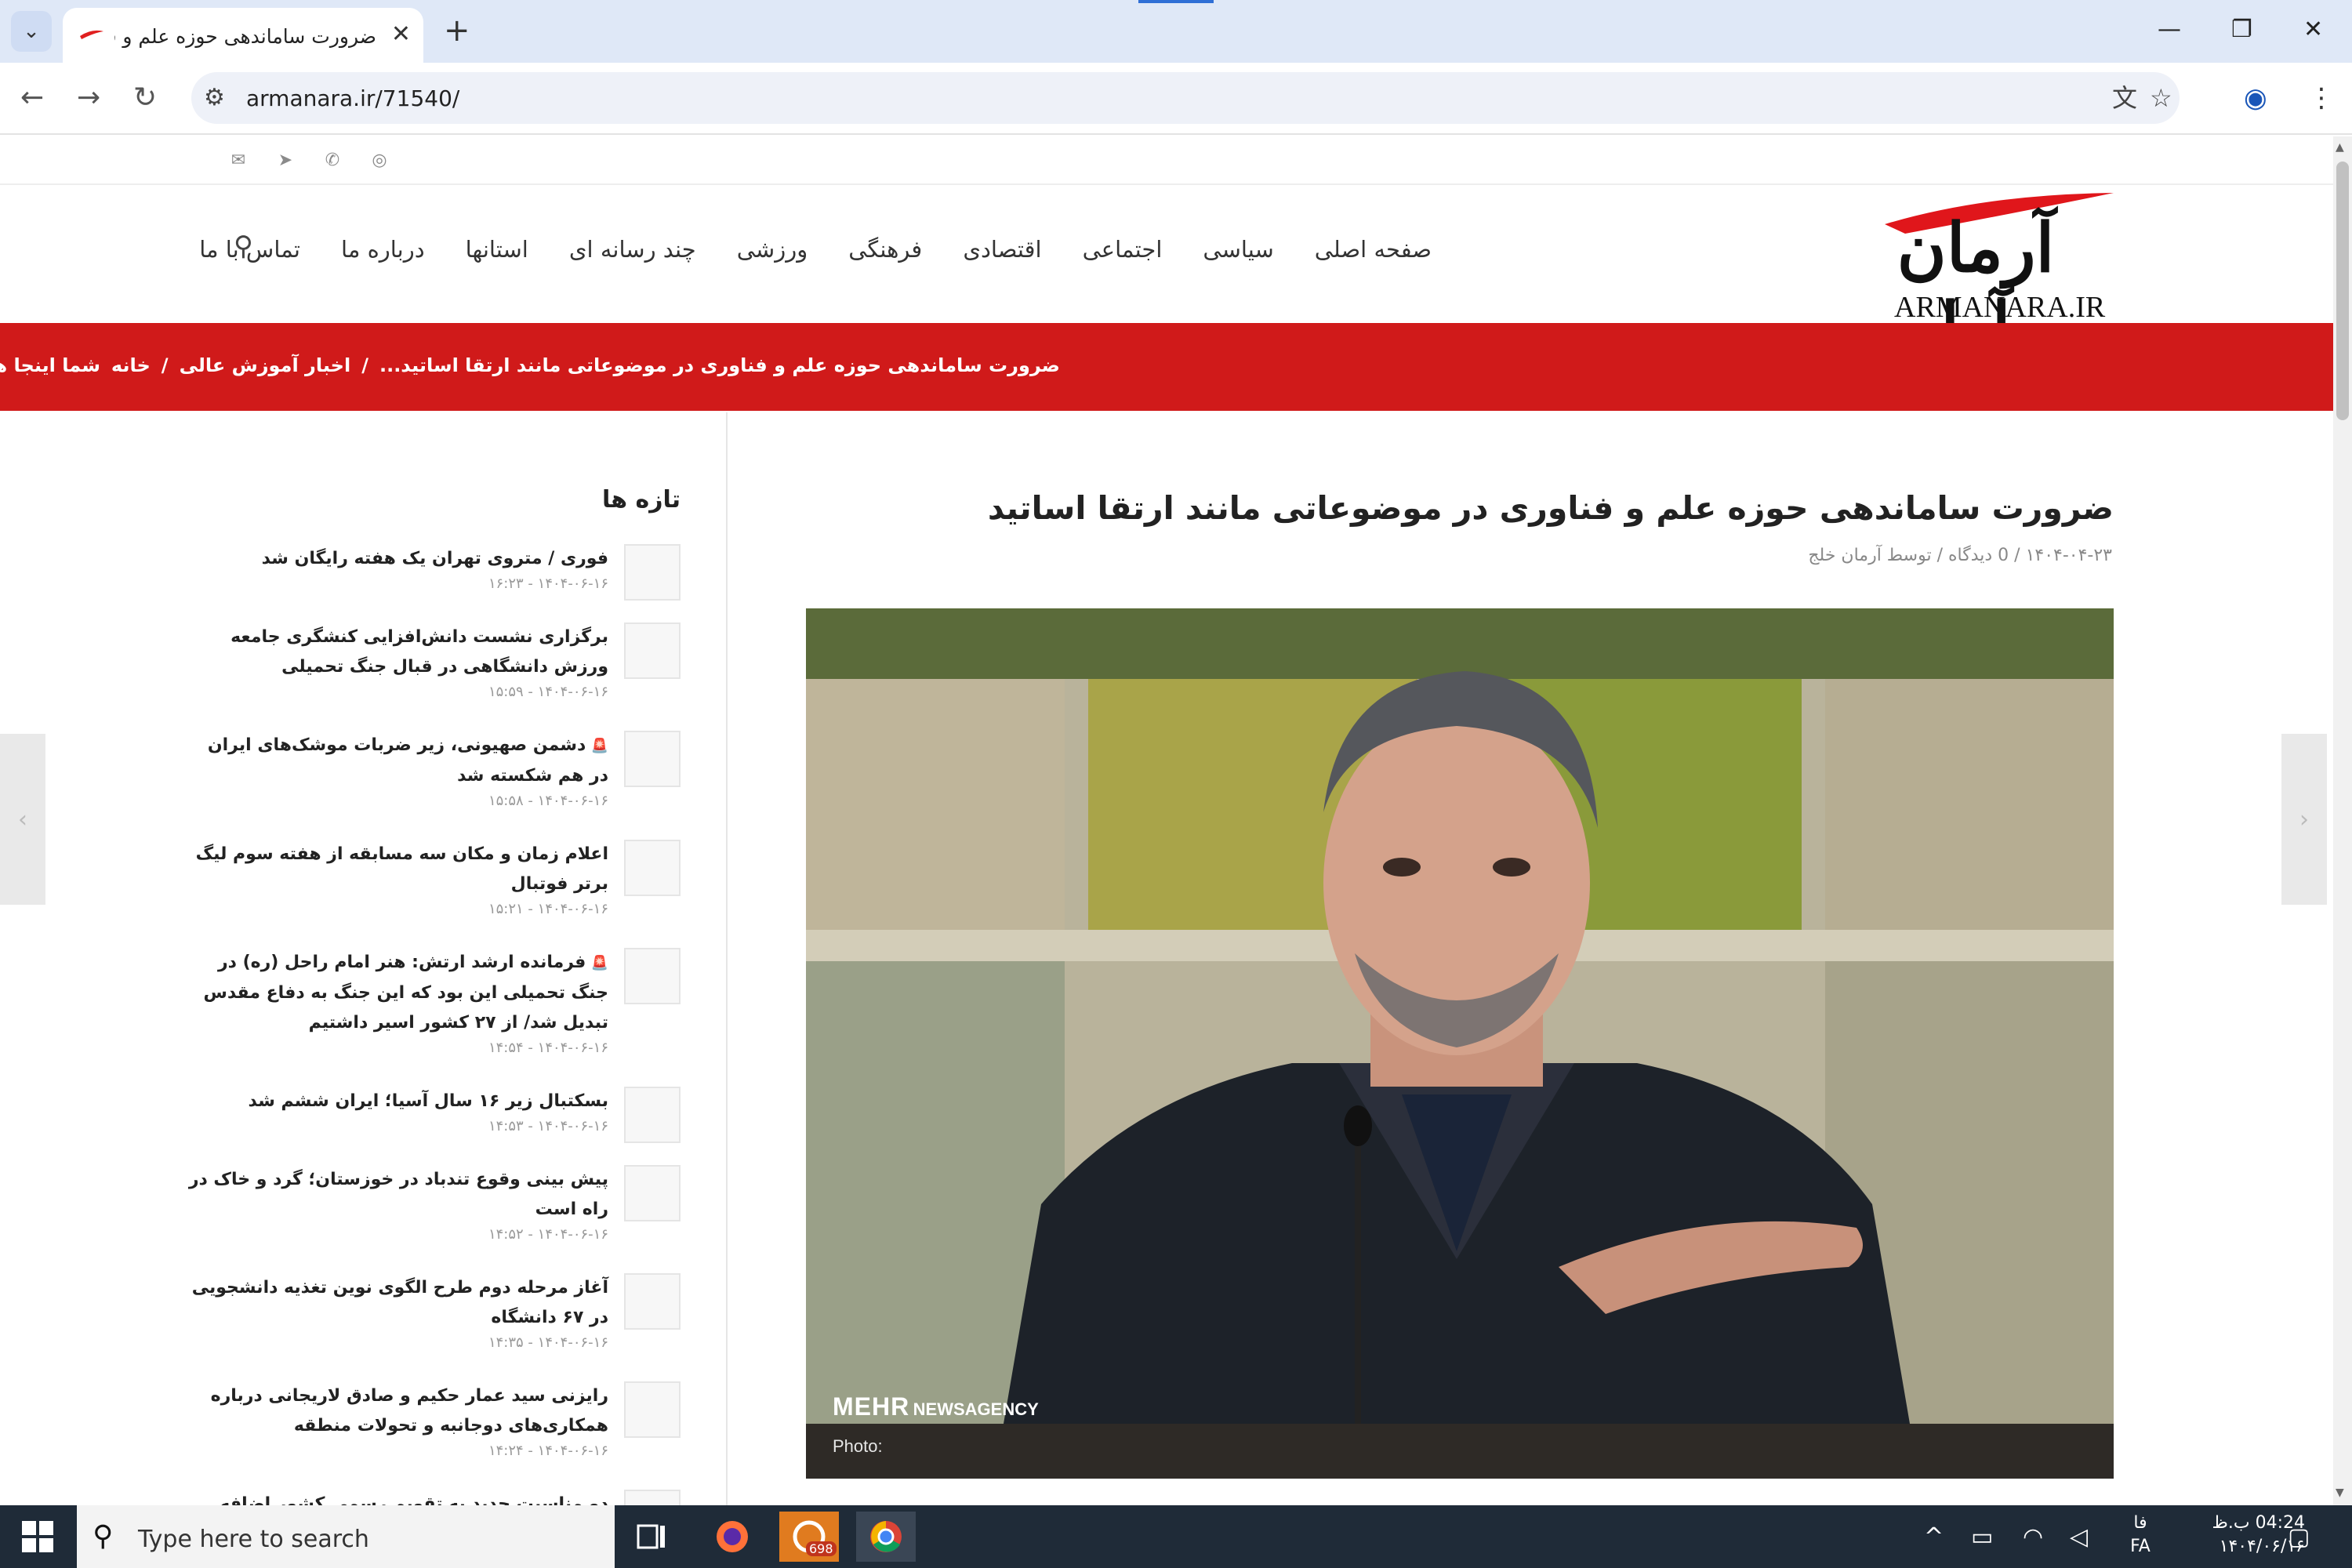 The width and height of the screenshot is (2352, 1568). I want to click on address-toolbar: ← → ↻ ⚙ armanara.ir/71540/ 文 ☆ ◉ ⋮, so click(1176, 99).